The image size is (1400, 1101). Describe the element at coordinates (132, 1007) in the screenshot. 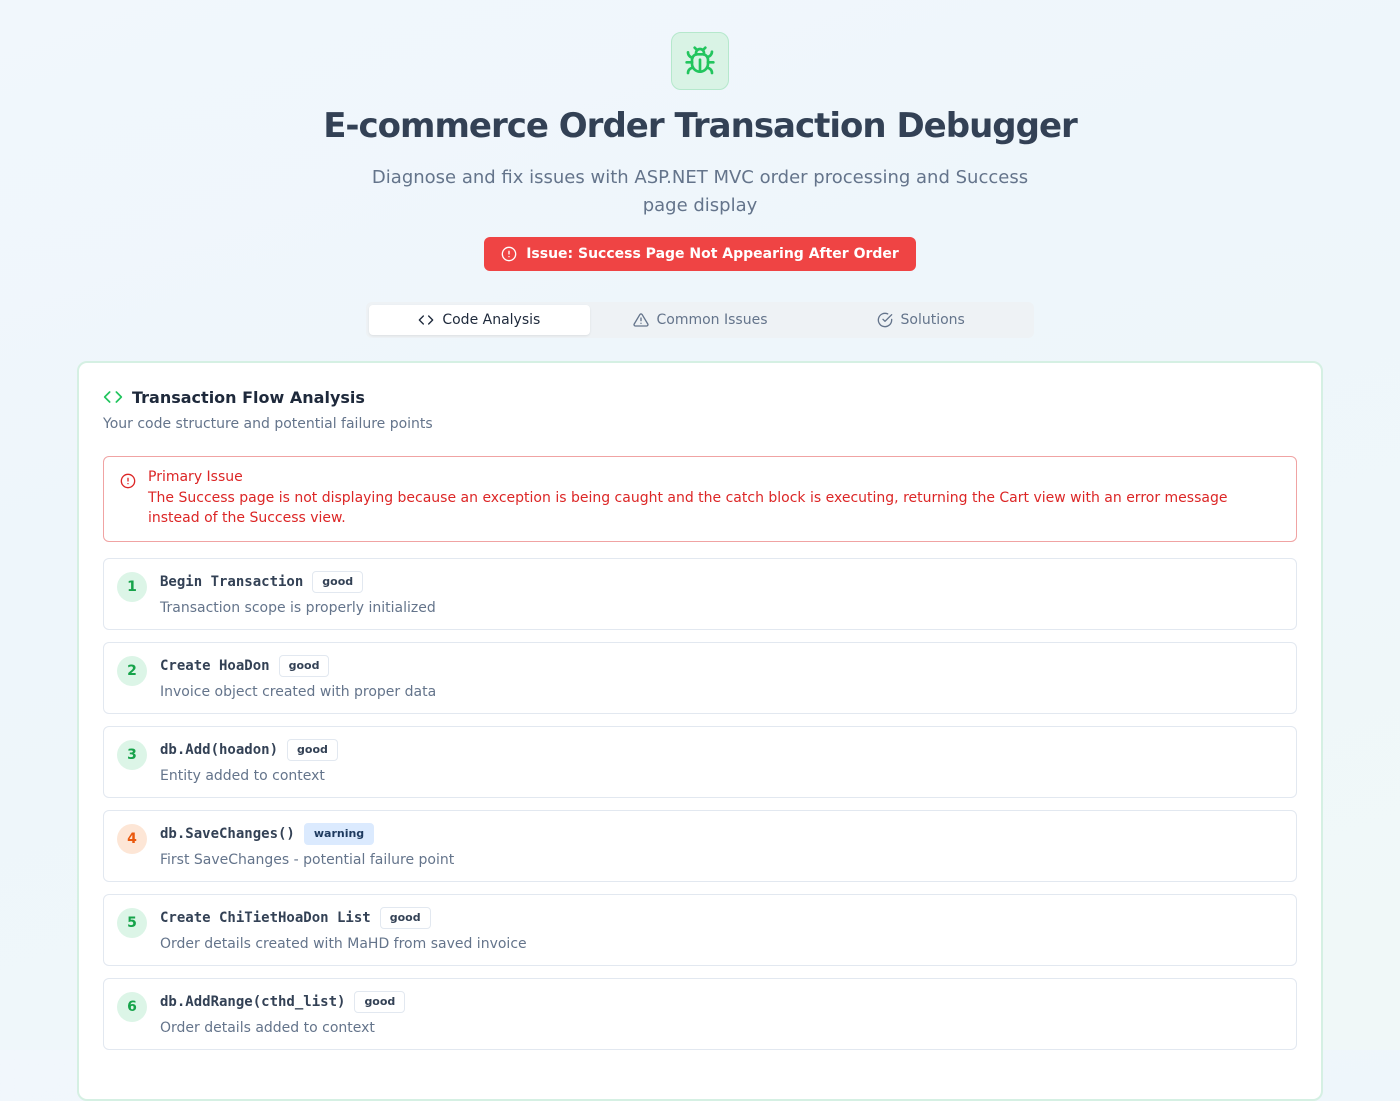

I see `step-number: 6` at that location.